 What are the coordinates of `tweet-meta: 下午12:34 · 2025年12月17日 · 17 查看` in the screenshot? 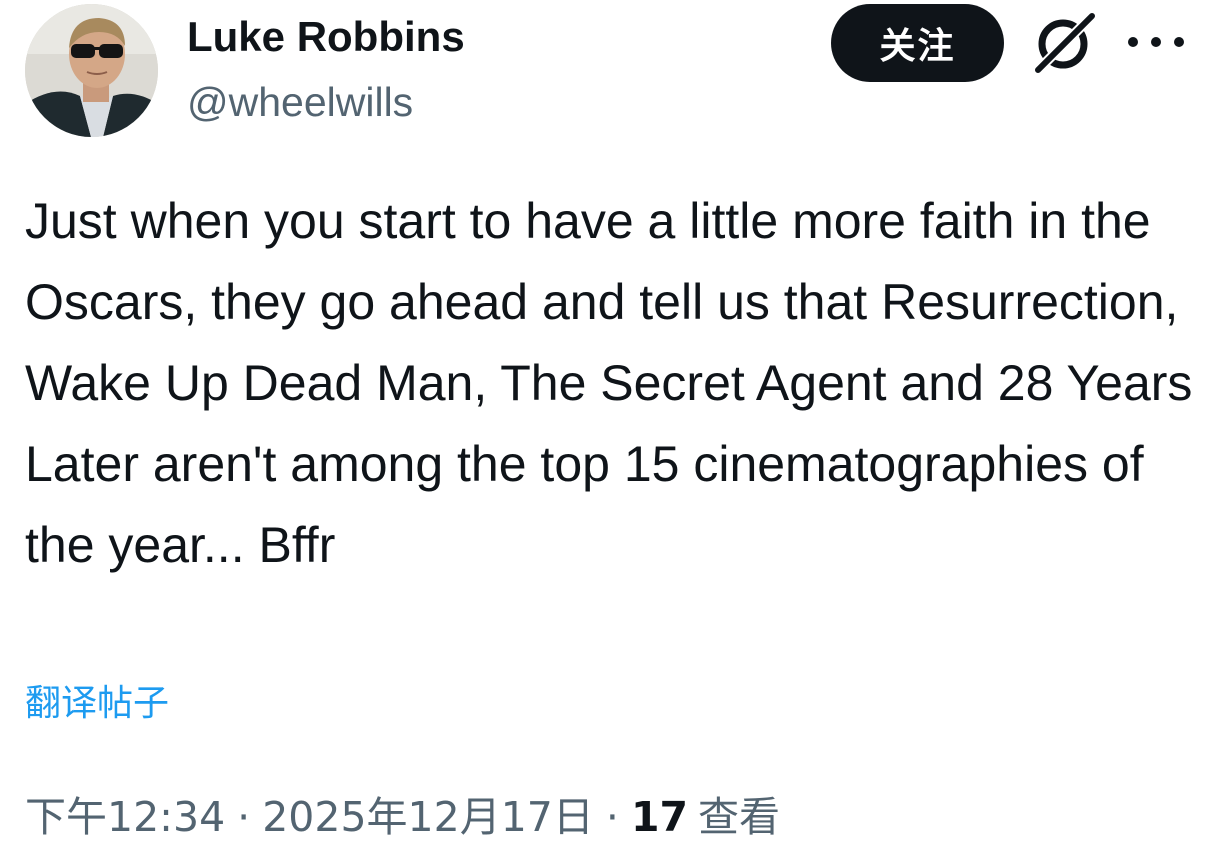 It's located at (402, 817).